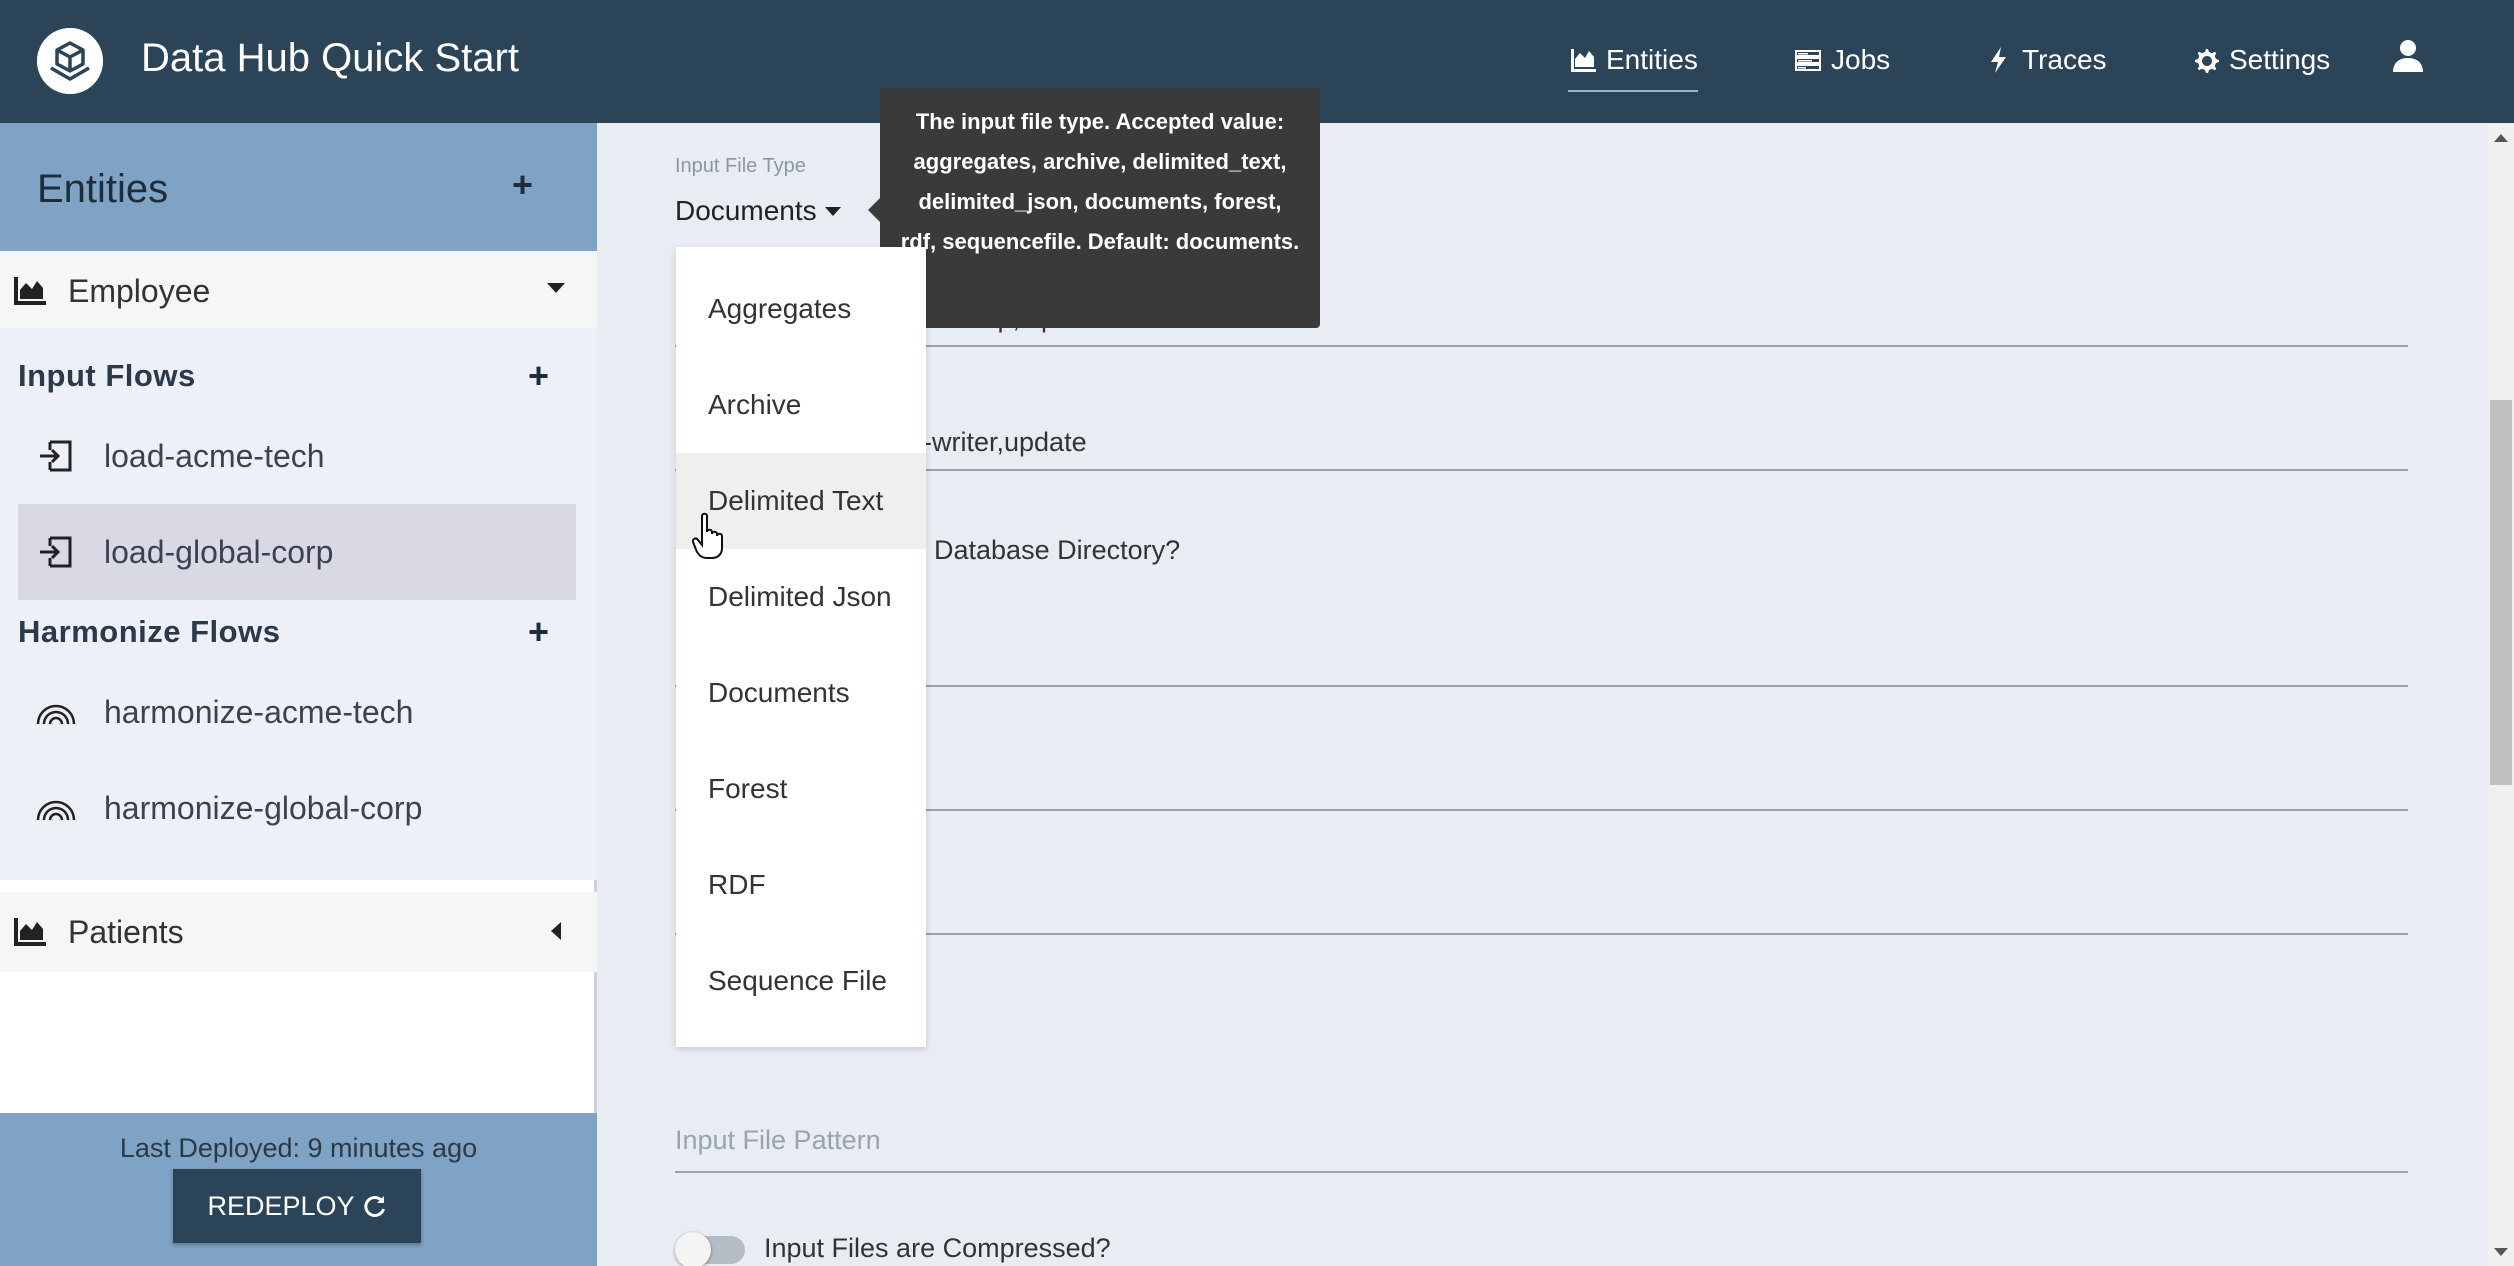 The width and height of the screenshot is (2514, 1266). I want to click on sidebar-header: Entities +, so click(298, 187).